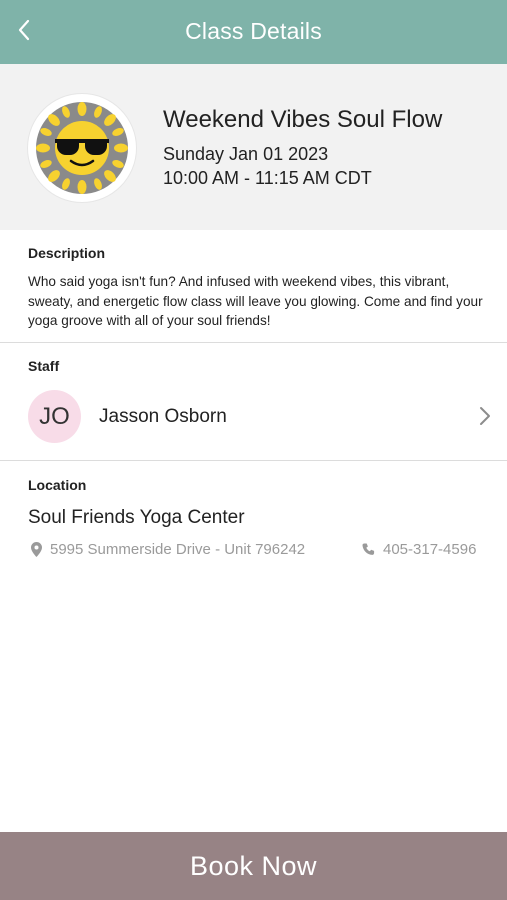 The width and height of the screenshot is (507, 900). Describe the element at coordinates (253, 417) in the screenshot. I see `staff-row: JO Jasson Osborn` at that location.